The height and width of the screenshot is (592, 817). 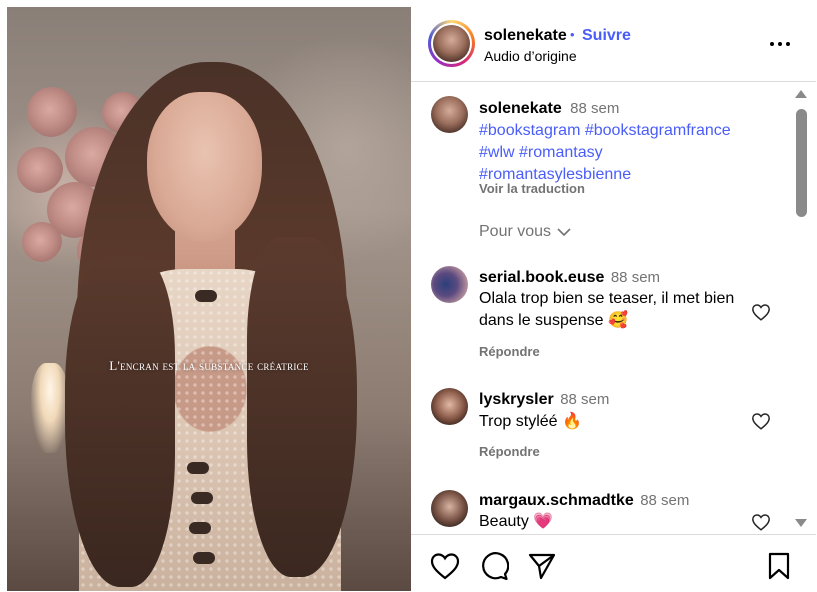 What do you see at coordinates (209, 365) in the screenshot?
I see `video-overlay-text: L'encran est la substance créatrice` at bounding box center [209, 365].